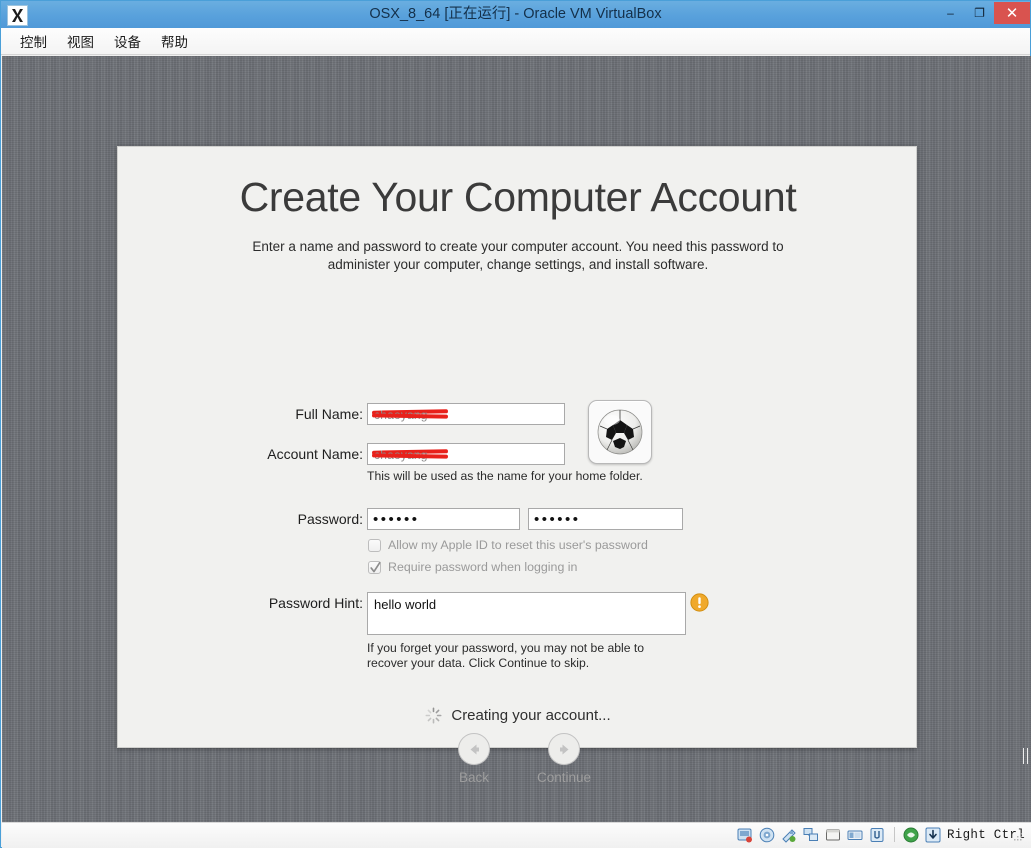 The width and height of the screenshot is (1031, 848). I want to click on full-name-redaction: chaoyang, so click(410, 415).